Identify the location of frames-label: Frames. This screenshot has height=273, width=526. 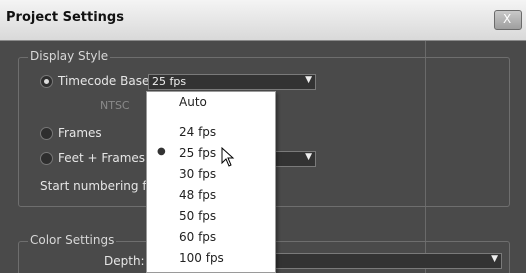
(80, 133).